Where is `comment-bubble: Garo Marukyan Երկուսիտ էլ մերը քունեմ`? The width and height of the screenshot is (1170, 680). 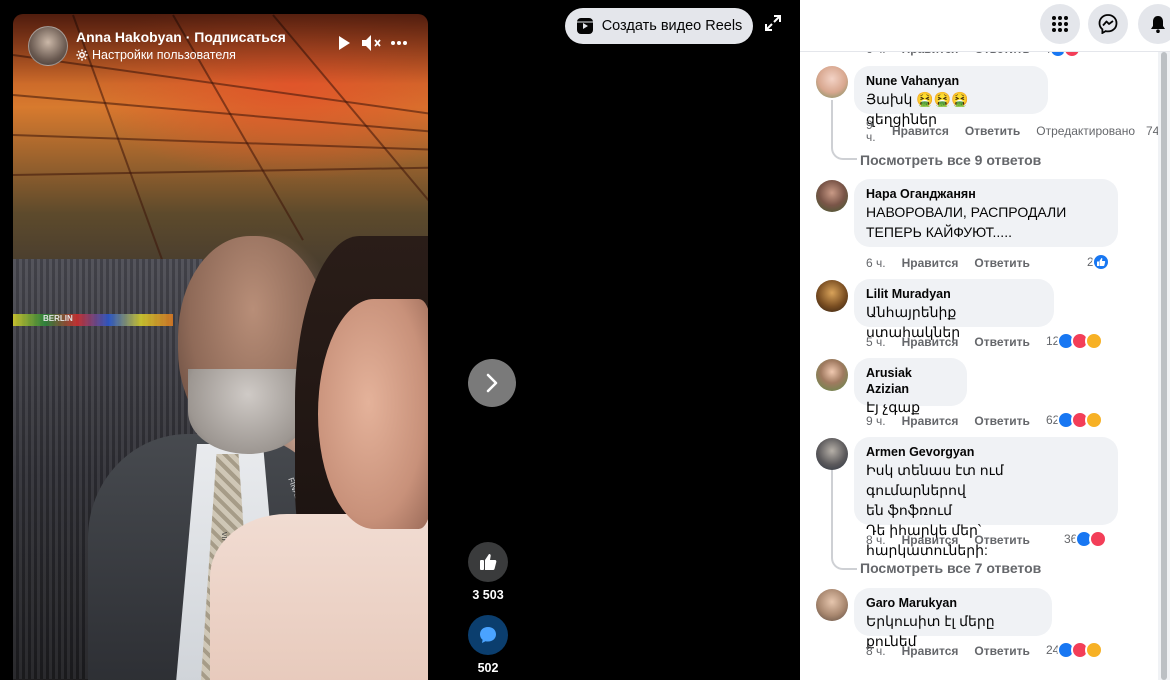 comment-bubble: Garo Marukyan Երկուսիտ էլ մերը քունեմ is located at coordinates (953, 618).